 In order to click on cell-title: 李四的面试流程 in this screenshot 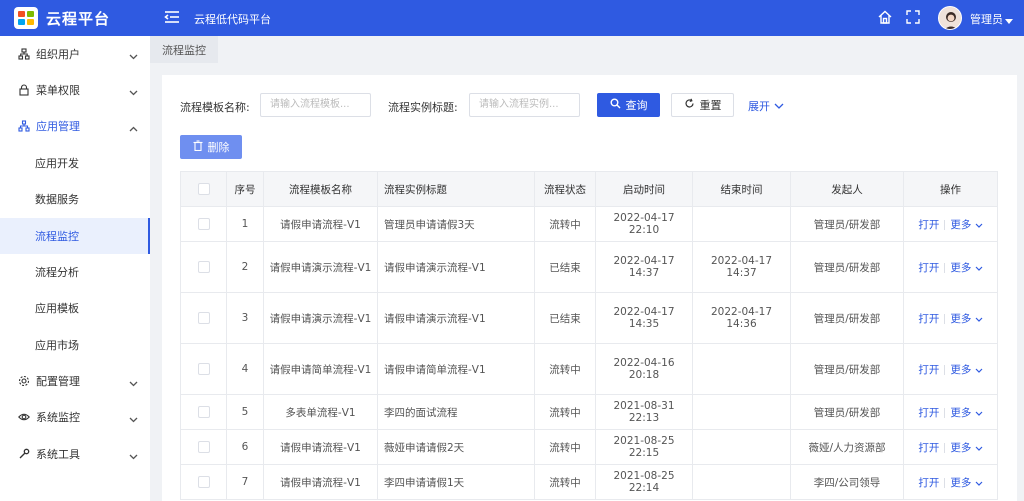, I will do `click(456, 412)`.